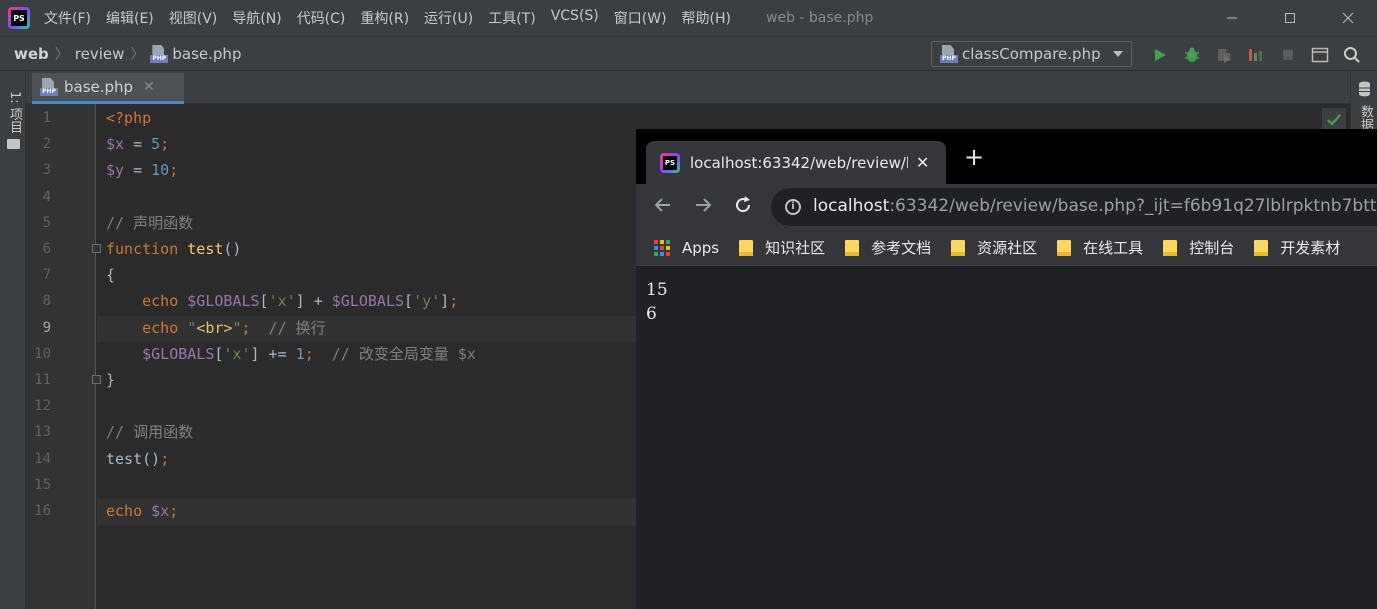  I want to click on code-line: {, so click(110, 275).